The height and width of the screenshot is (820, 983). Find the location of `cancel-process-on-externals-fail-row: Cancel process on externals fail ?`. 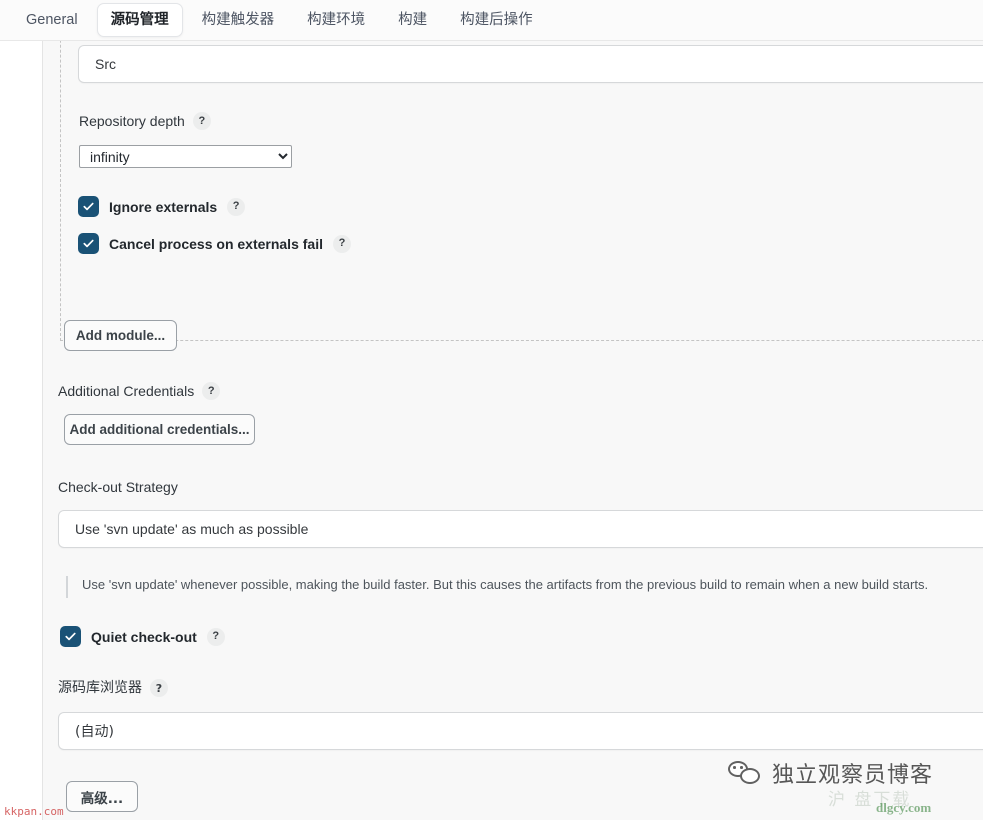

cancel-process-on-externals-fail-row: Cancel process on externals fail ? is located at coordinates (214, 243).